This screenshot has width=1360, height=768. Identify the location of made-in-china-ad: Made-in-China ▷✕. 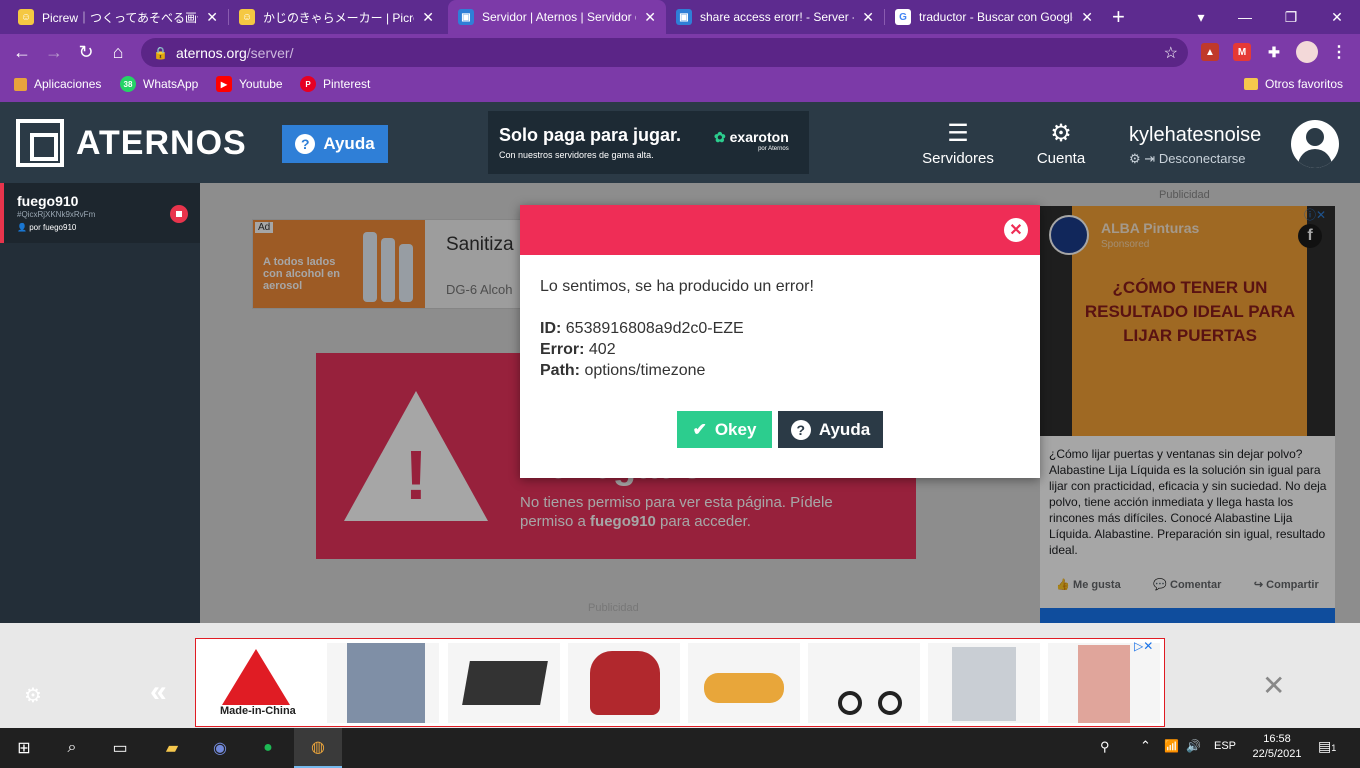
(680, 682).